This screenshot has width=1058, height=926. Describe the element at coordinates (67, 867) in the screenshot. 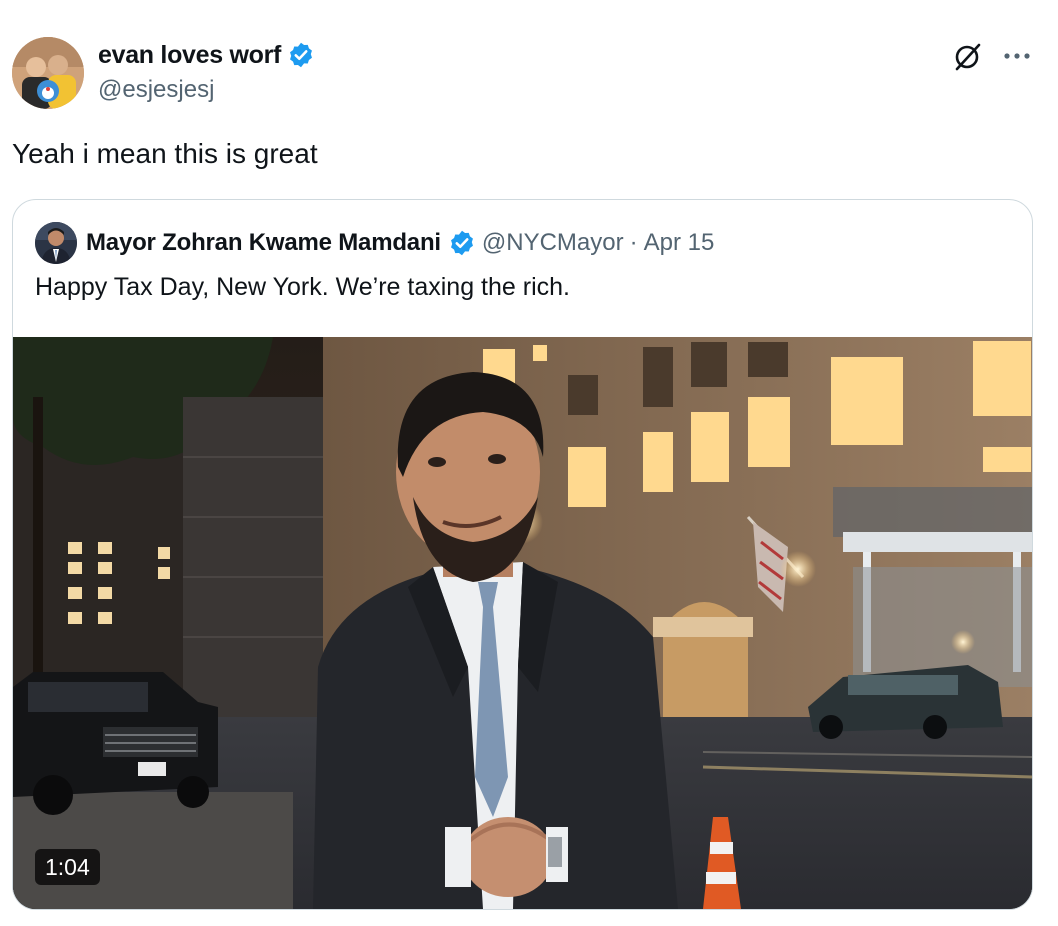

I see `video-duration-badge: 1:04` at that location.